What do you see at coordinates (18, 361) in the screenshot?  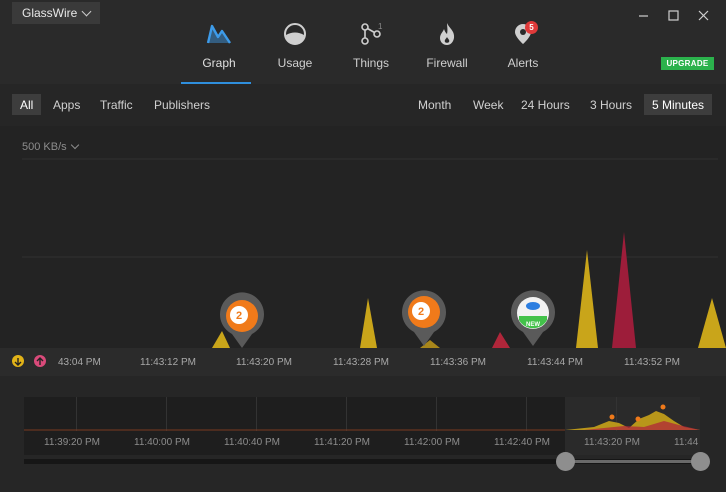 I see `download-legend-icon` at bounding box center [18, 361].